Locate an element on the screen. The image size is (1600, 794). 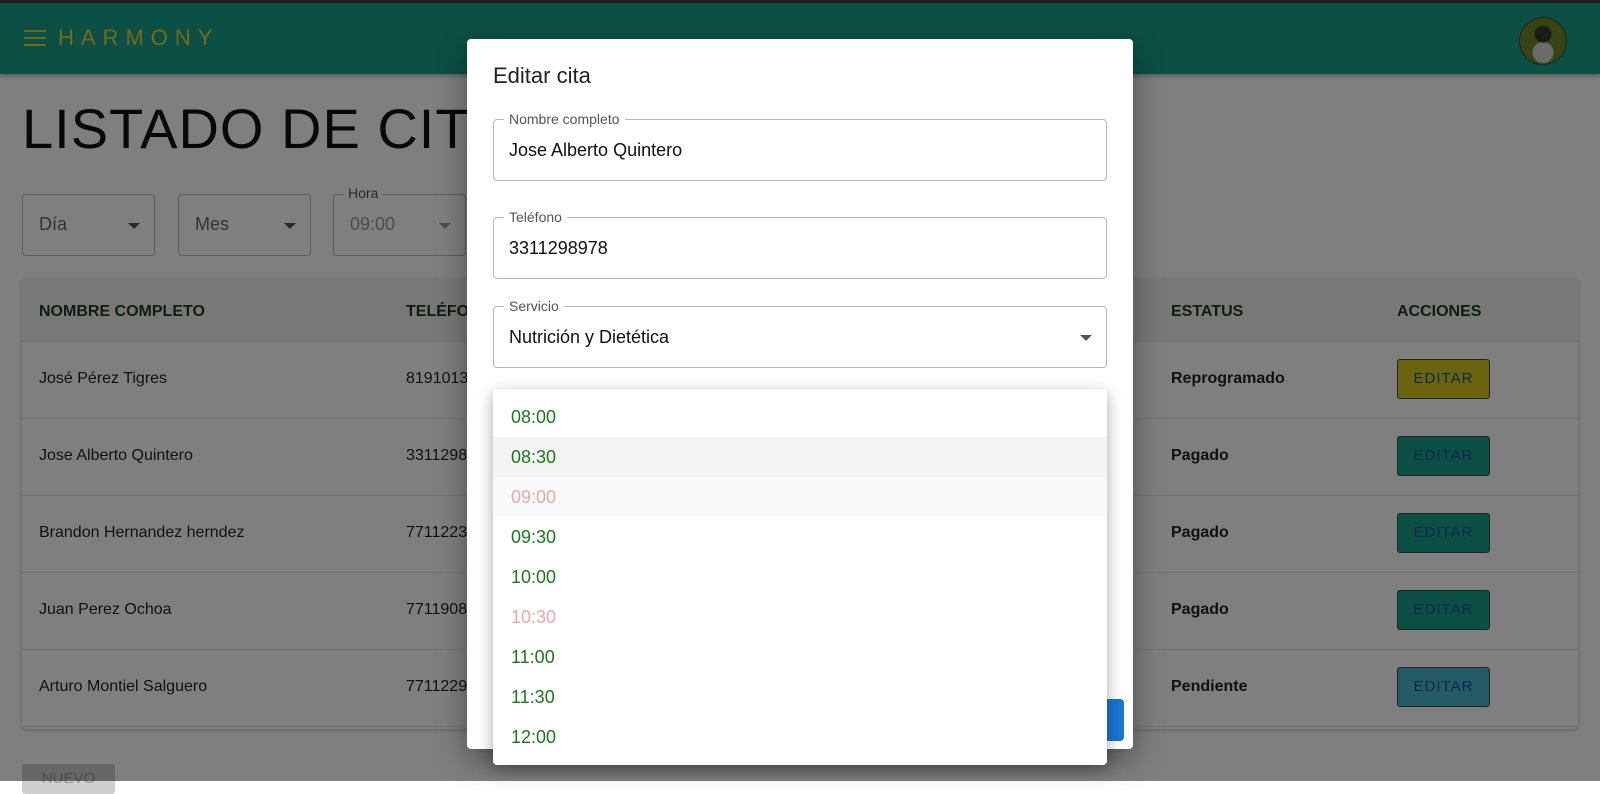
time-option: 09:30 is located at coordinates (800, 537).